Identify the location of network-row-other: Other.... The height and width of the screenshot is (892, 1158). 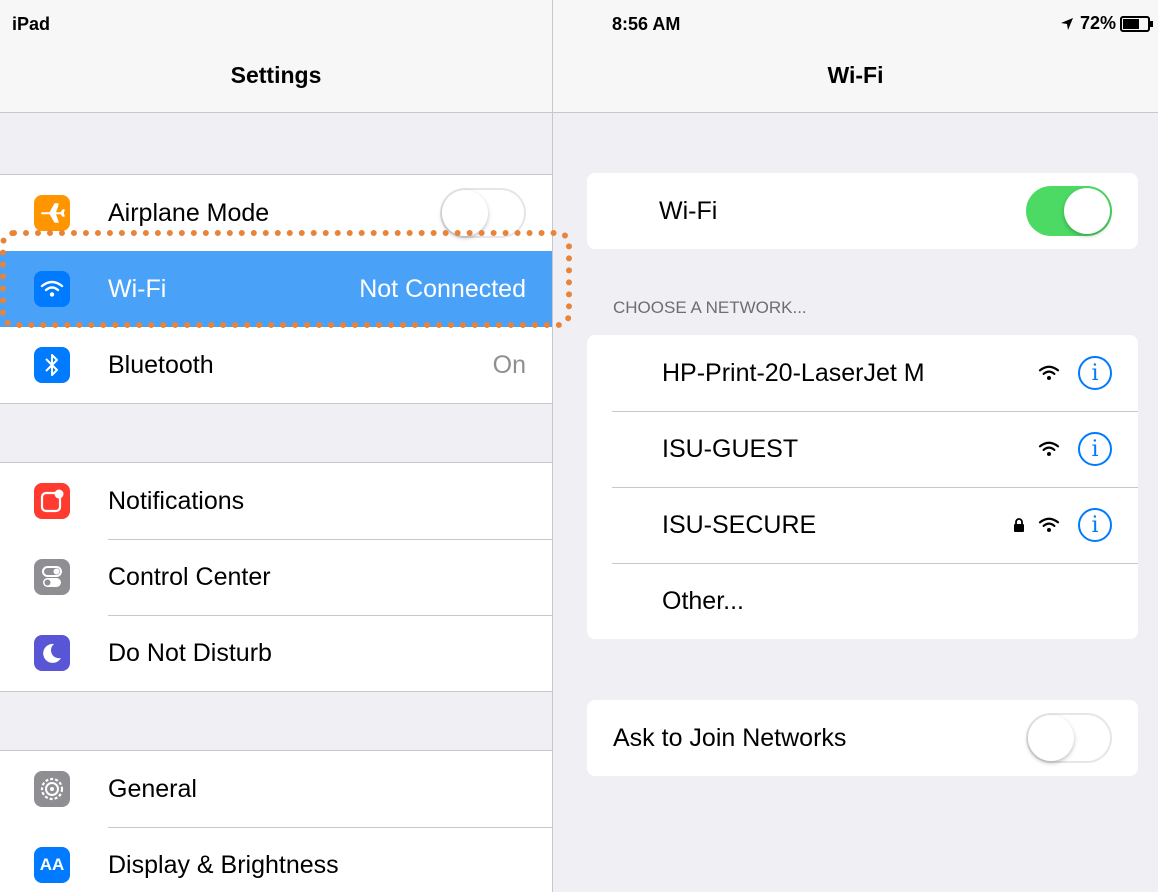
(862, 601).